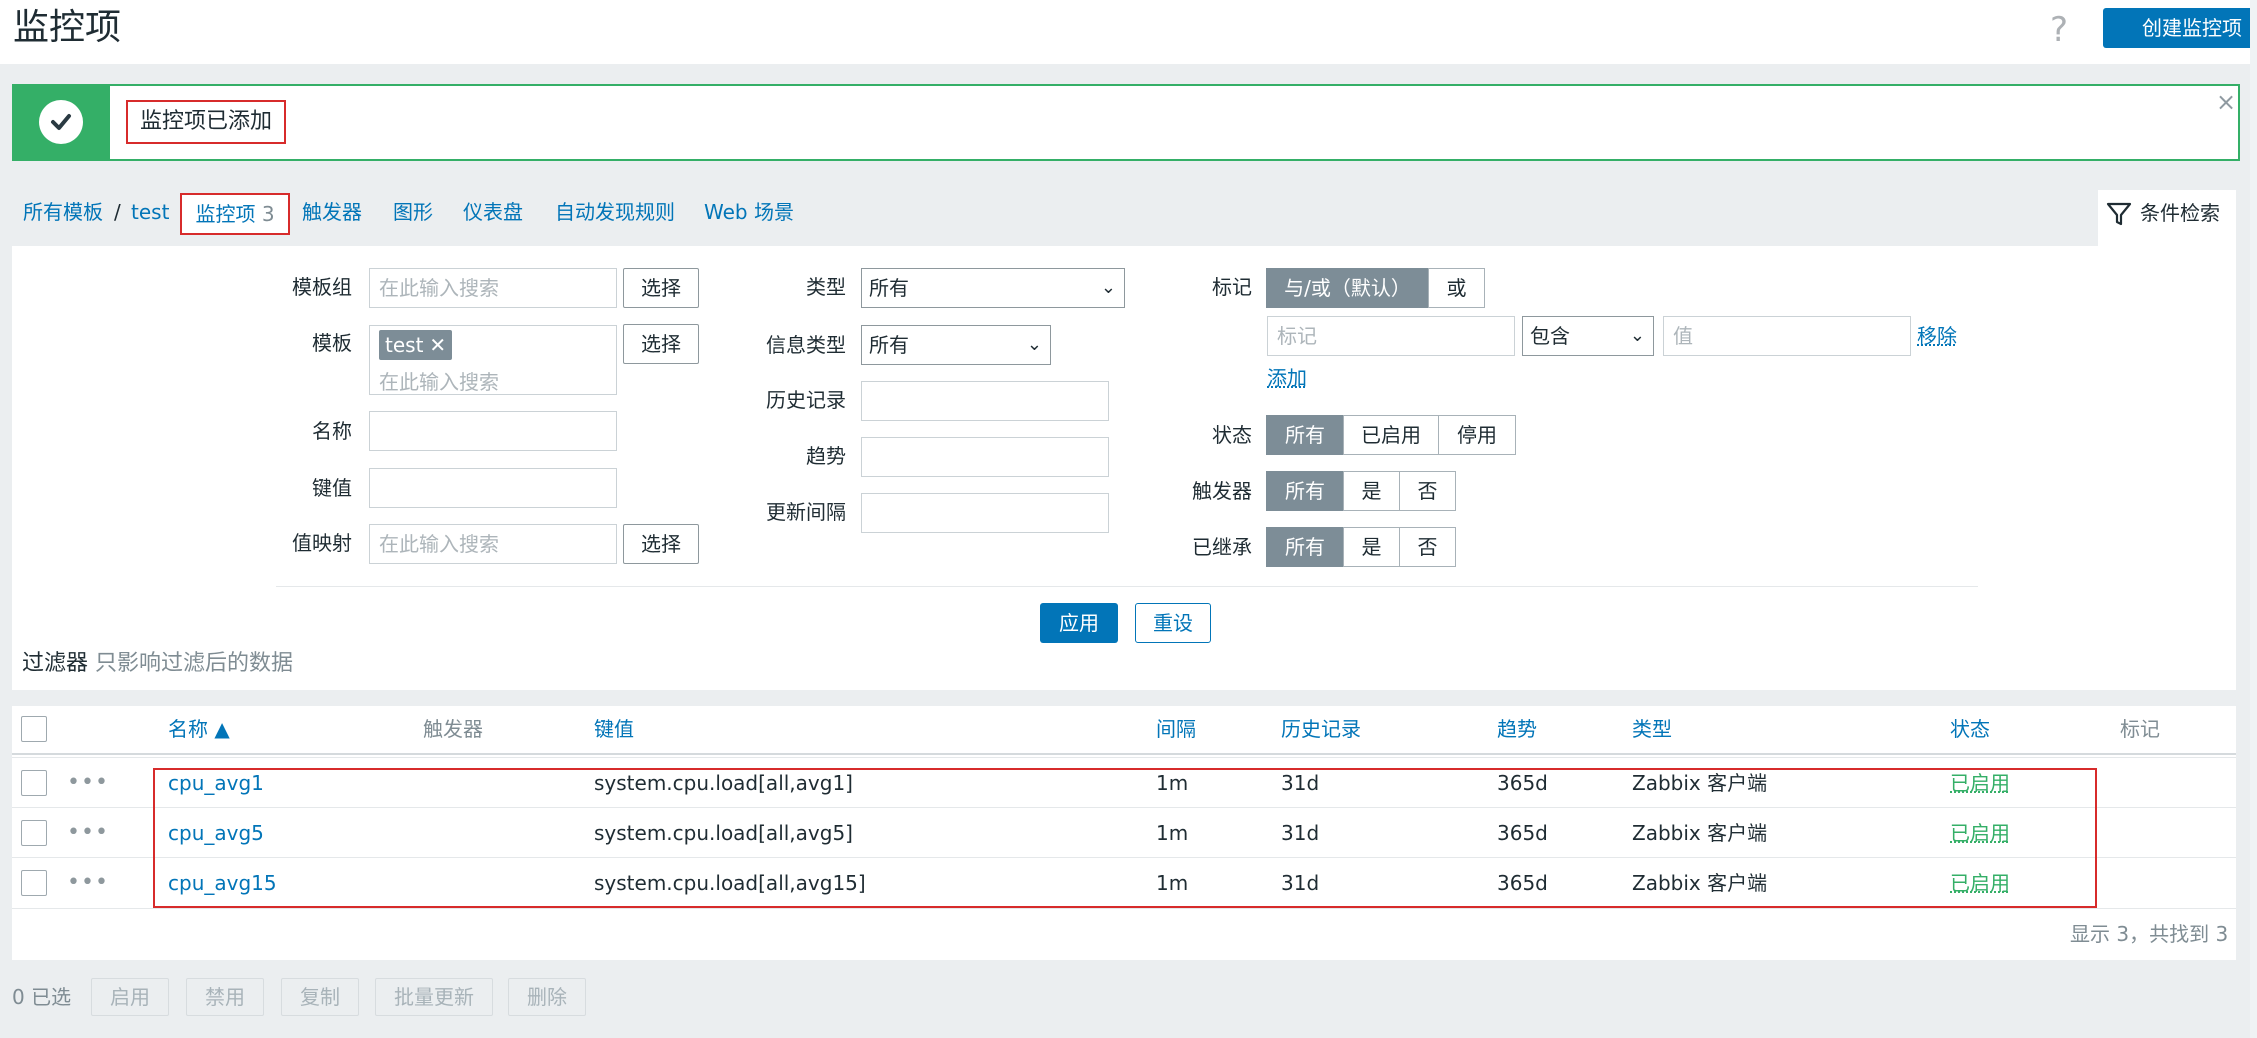 The width and height of the screenshot is (2257, 1038). Describe the element at coordinates (493, 431) in the screenshot. I see `name-input` at that location.